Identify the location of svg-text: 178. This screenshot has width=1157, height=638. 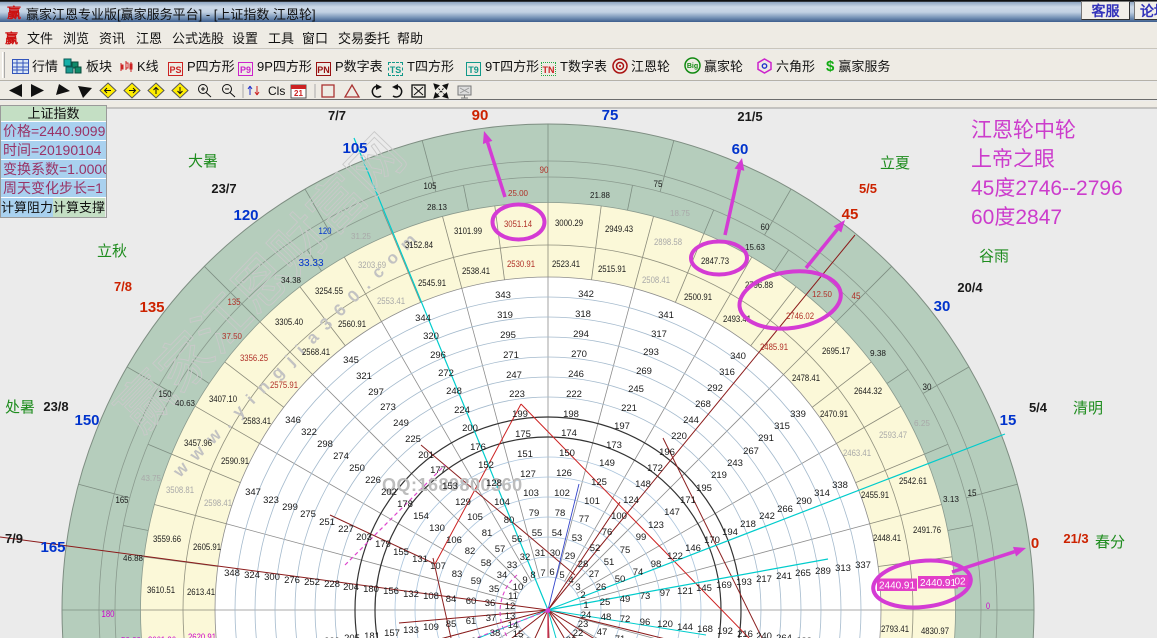
(405, 504).